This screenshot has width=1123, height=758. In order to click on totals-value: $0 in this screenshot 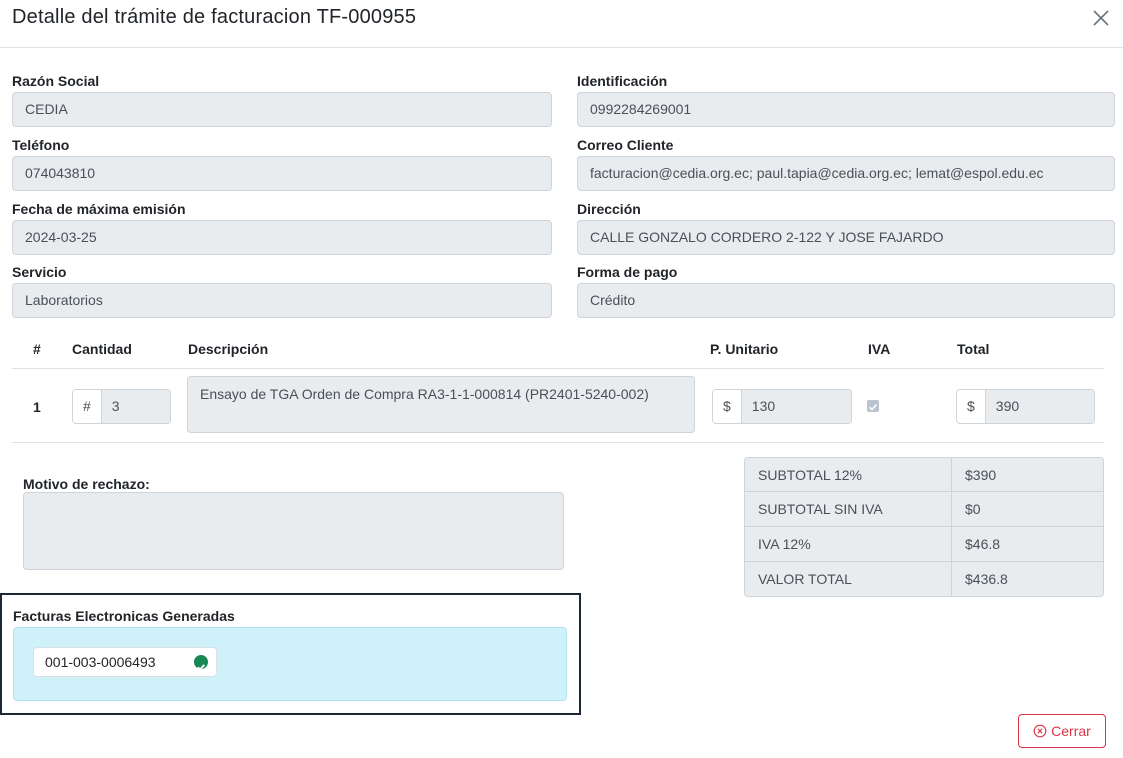, I will do `click(1028, 509)`.